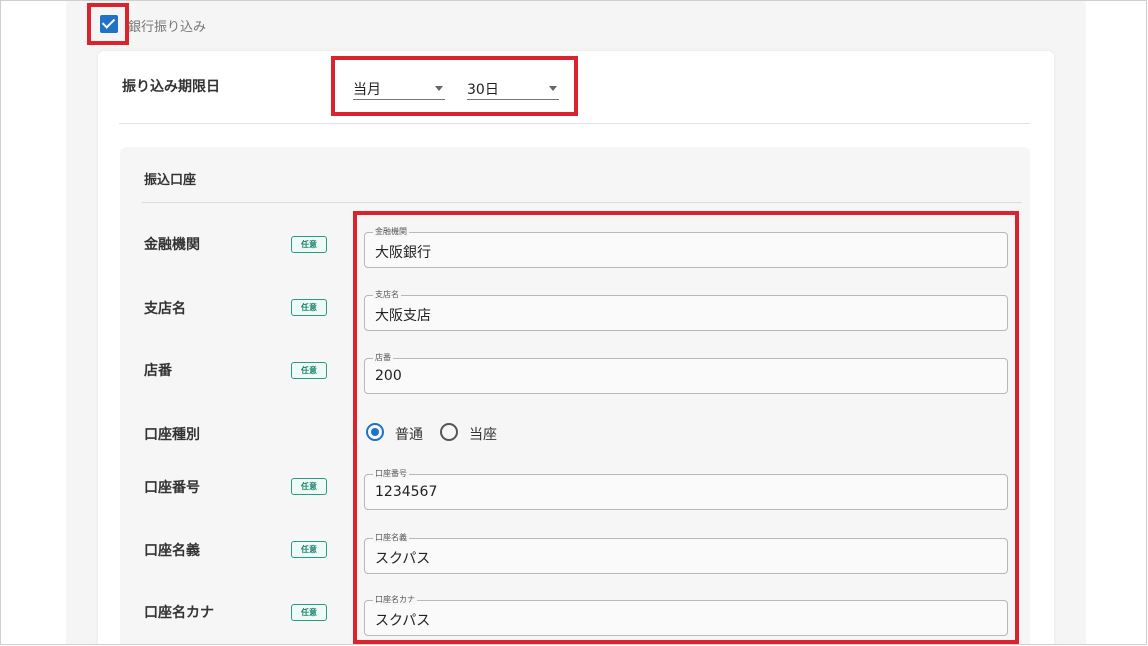 The width and height of the screenshot is (1148, 646). What do you see at coordinates (454, 86) in the screenshot?
I see `highlight-deadline` at bounding box center [454, 86].